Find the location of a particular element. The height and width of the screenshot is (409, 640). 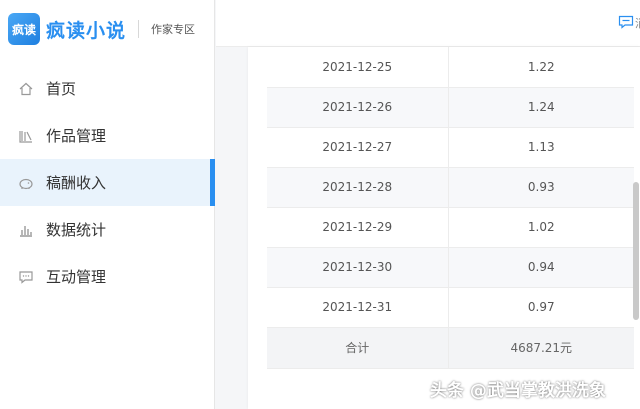

amount-cell: 0.97 is located at coordinates (541, 307).